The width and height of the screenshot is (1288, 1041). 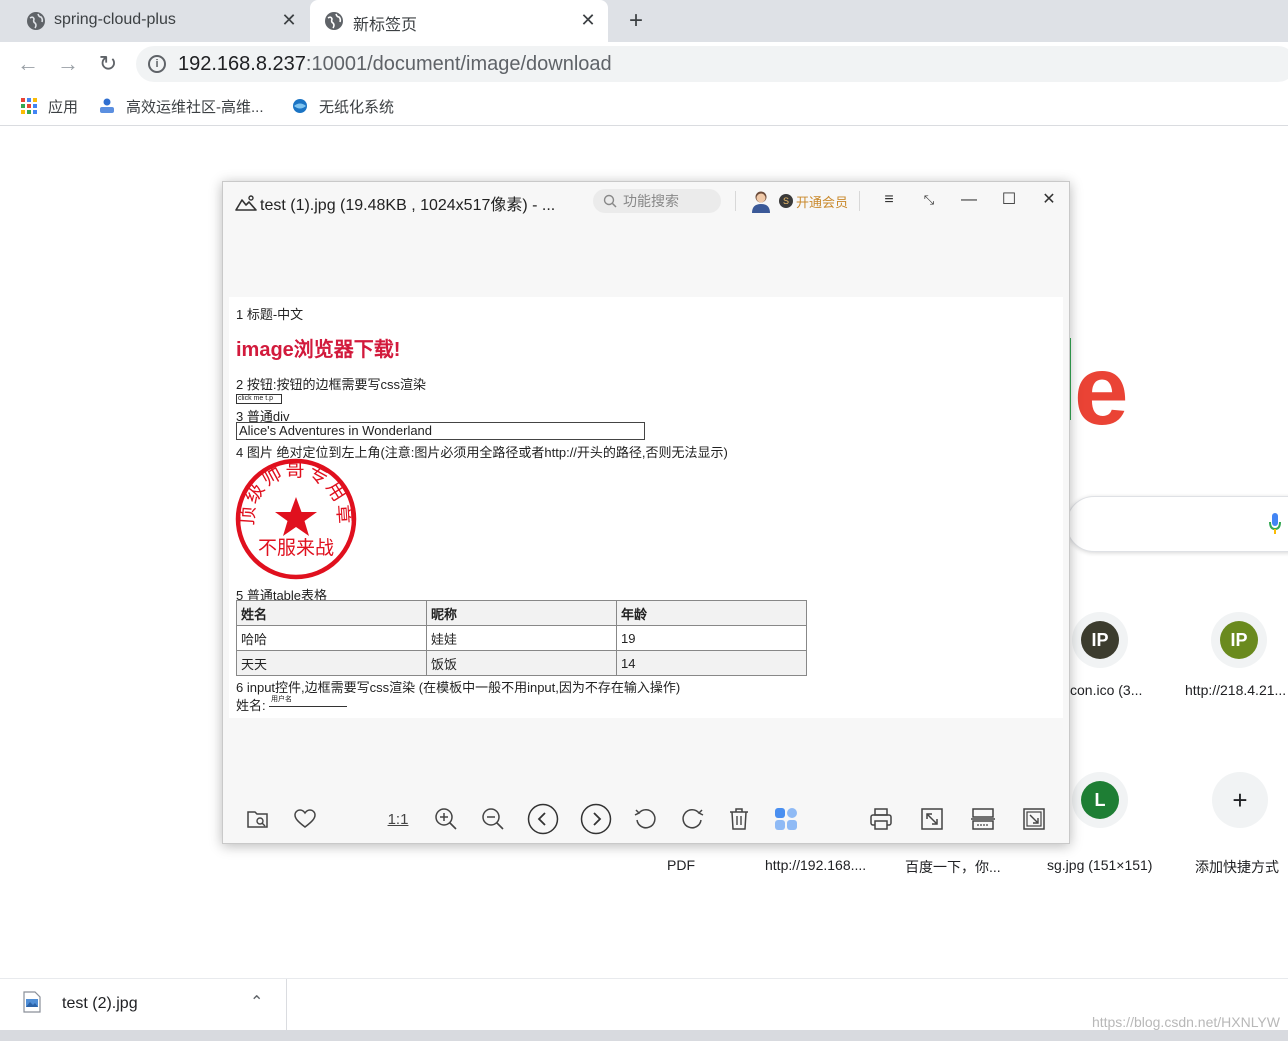 What do you see at coordinates (786, 819) in the screenshot?
I see `apps-icon` at bounding box center [786, 819].